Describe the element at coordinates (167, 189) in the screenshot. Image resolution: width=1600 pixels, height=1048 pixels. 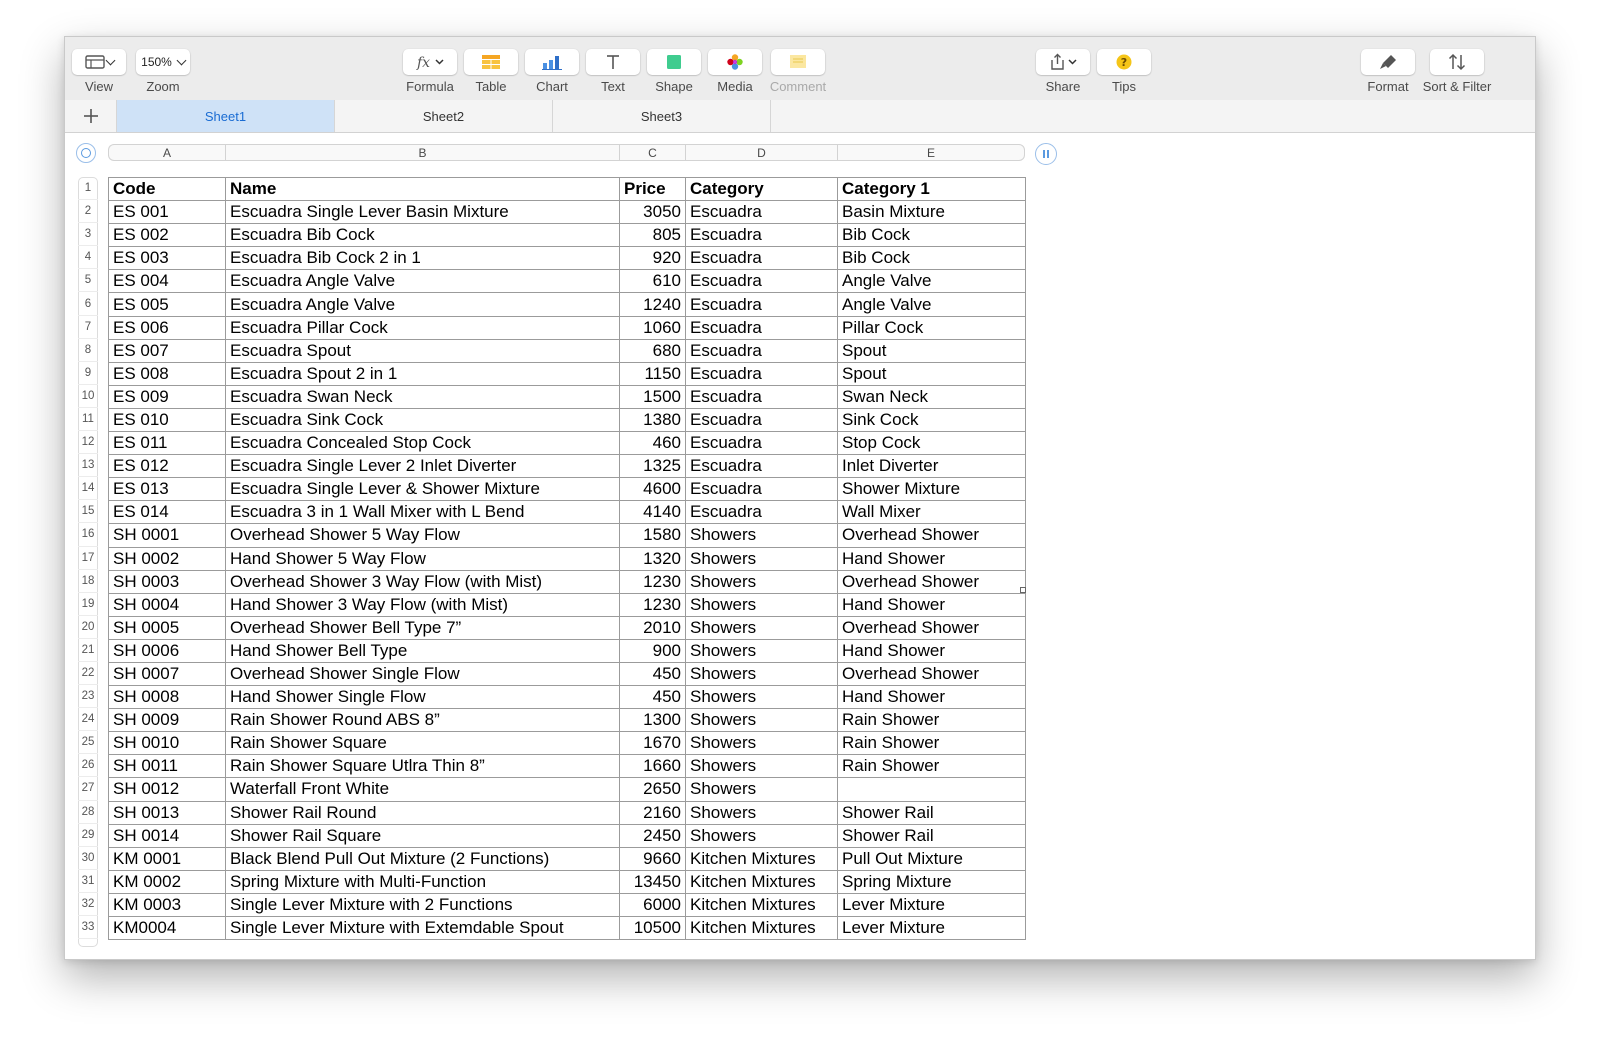
I see `header-cell-code: Code` at that location.